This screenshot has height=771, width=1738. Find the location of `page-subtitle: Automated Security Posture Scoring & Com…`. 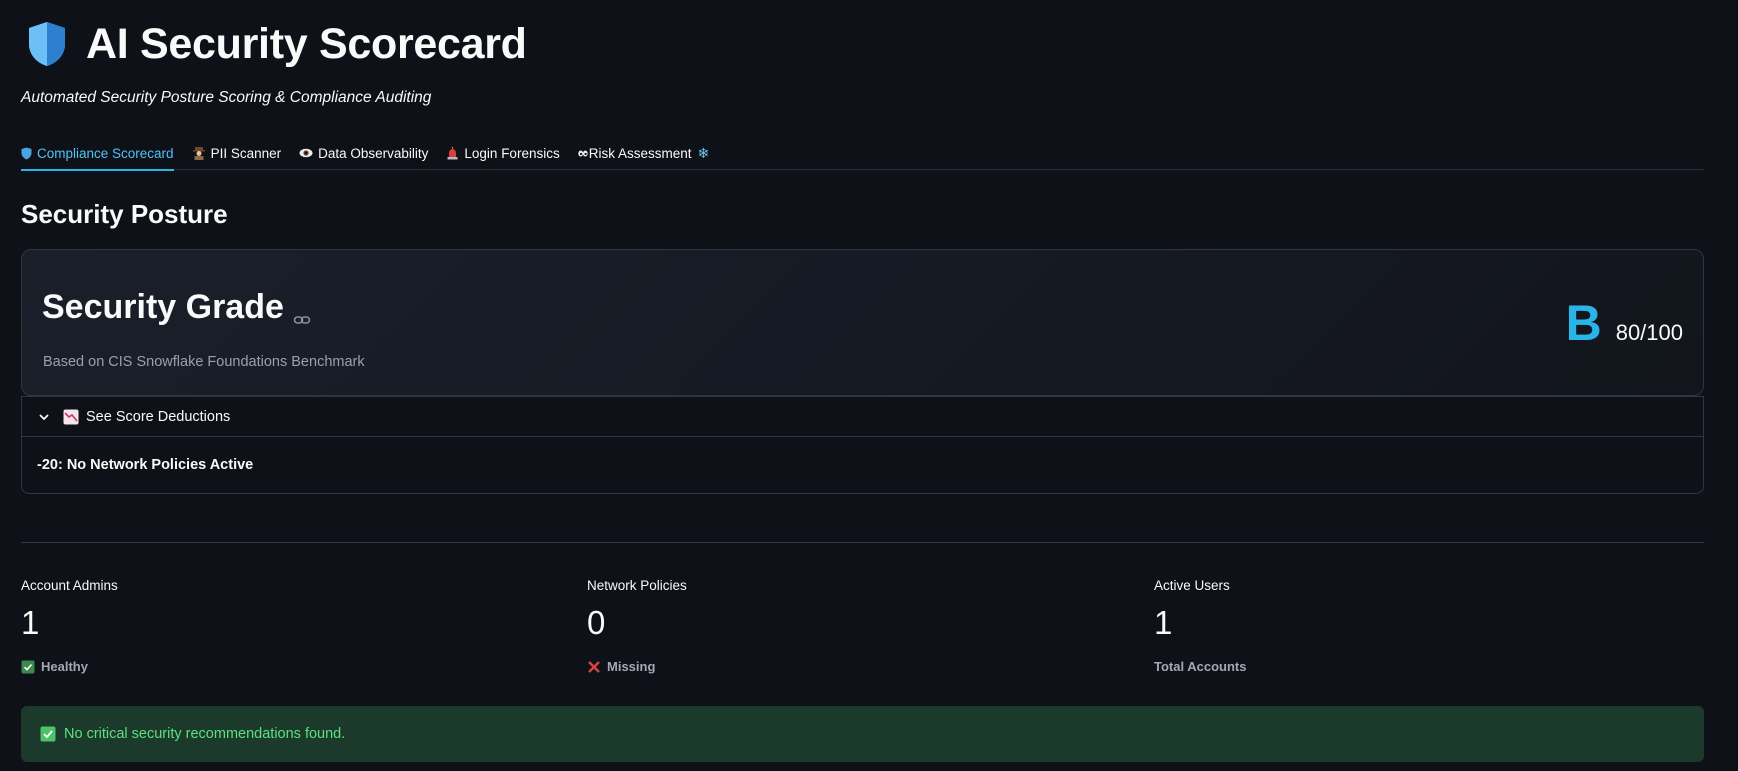

page-subtitle: Automated Security Posture Scoring & Com… is located at coordinates (226, 97).